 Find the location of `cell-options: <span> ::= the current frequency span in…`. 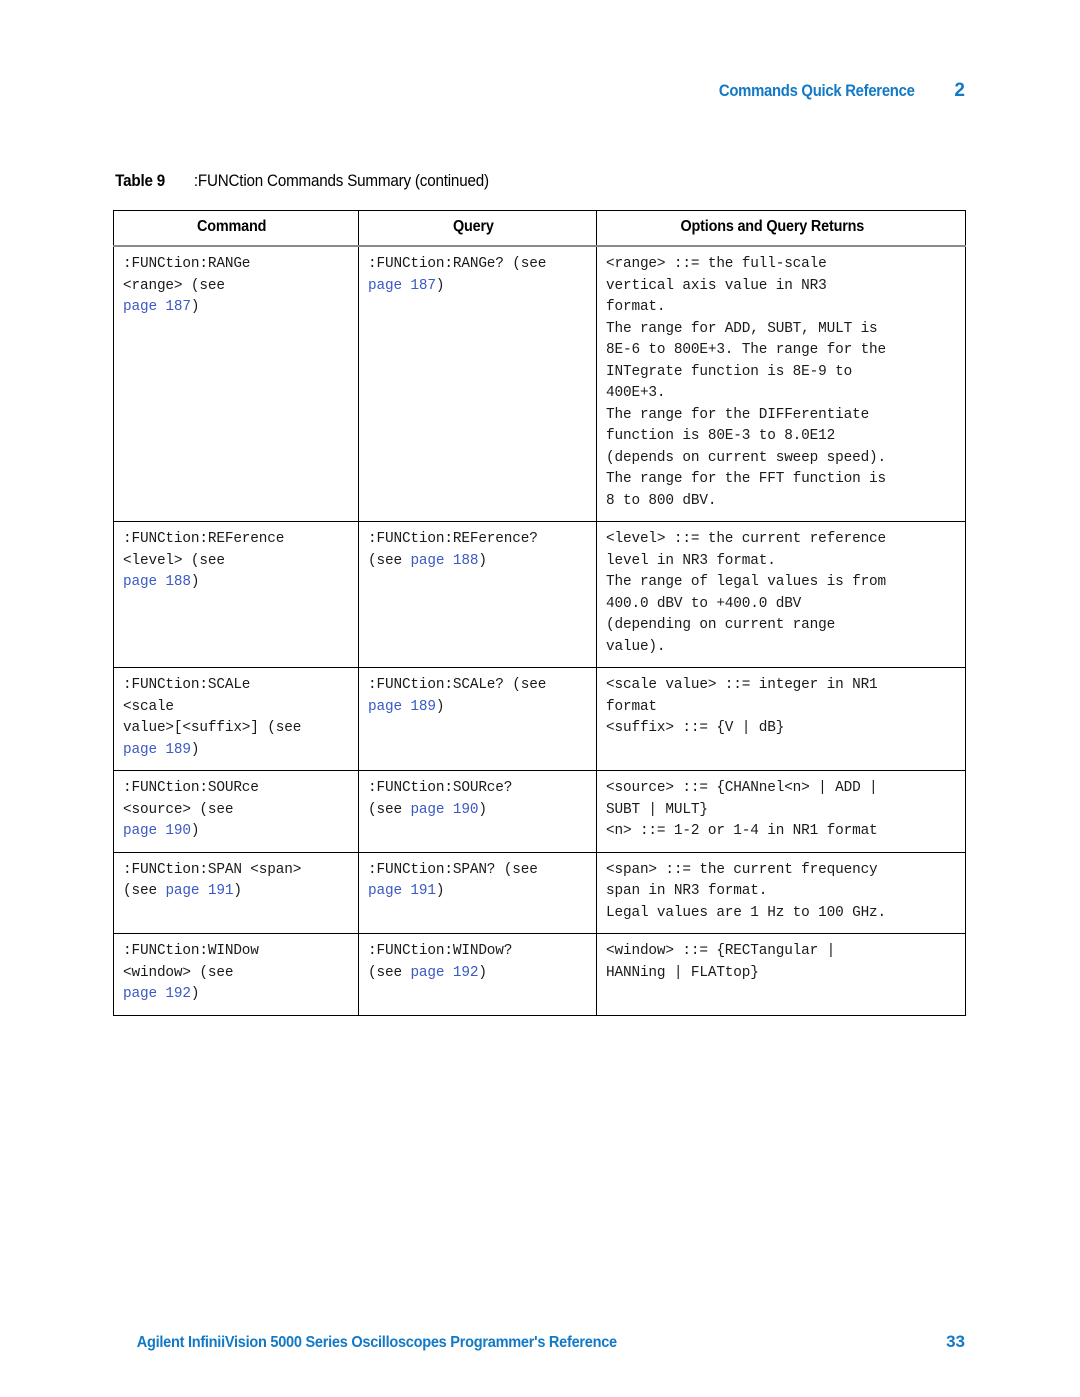

cell-options: <span> ::= the current frequency span in… is located at coordinates (781, 893).